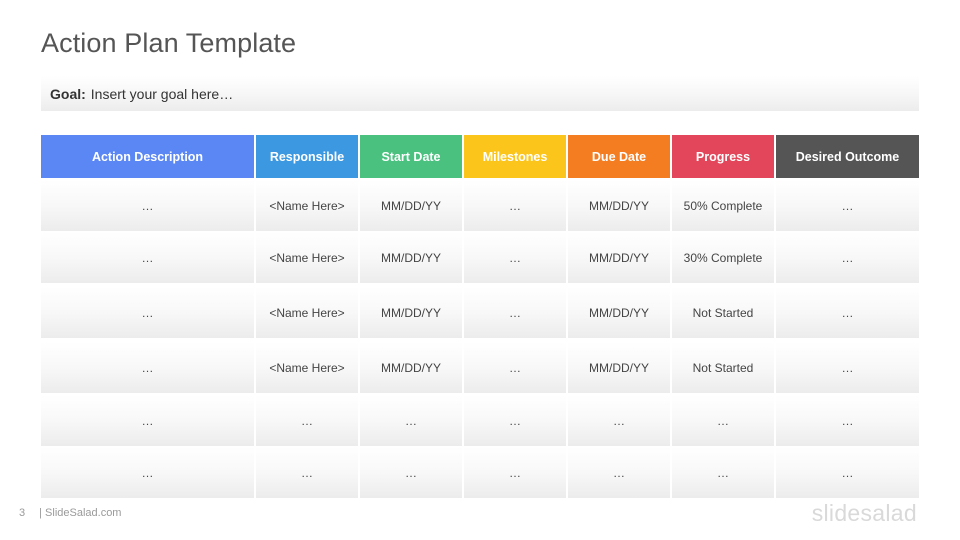 The height and width of the screenshot is (540, 960). I want to click on header-due-date: Due Date, so click(620, 156).